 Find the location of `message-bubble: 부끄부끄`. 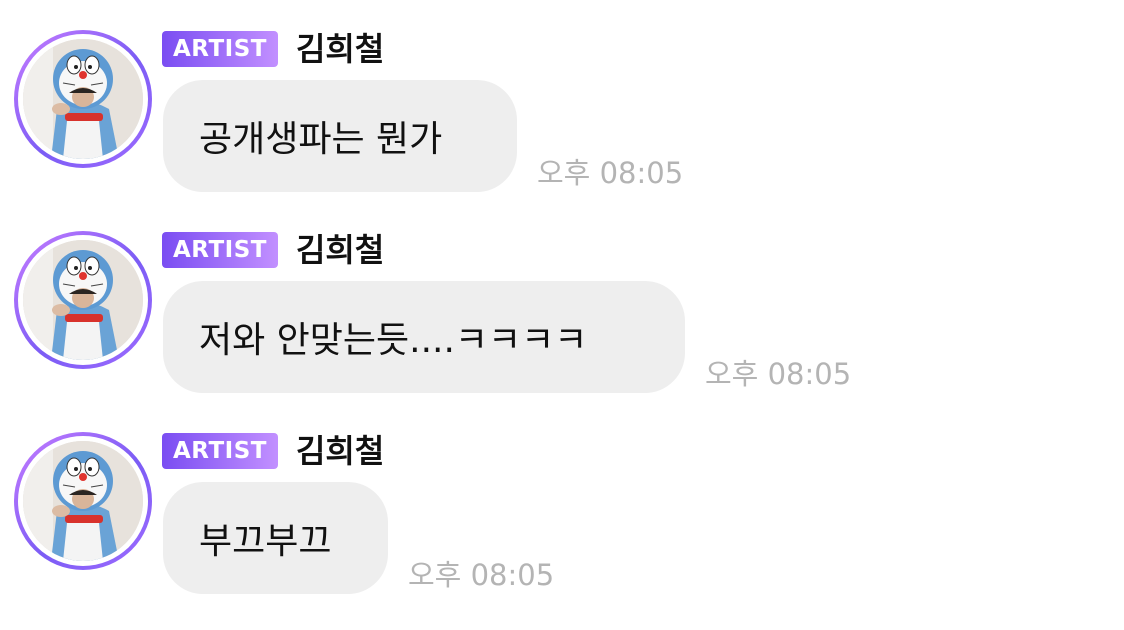

message-bubble: 부끄부끄 is located at coordinates (275, 538).